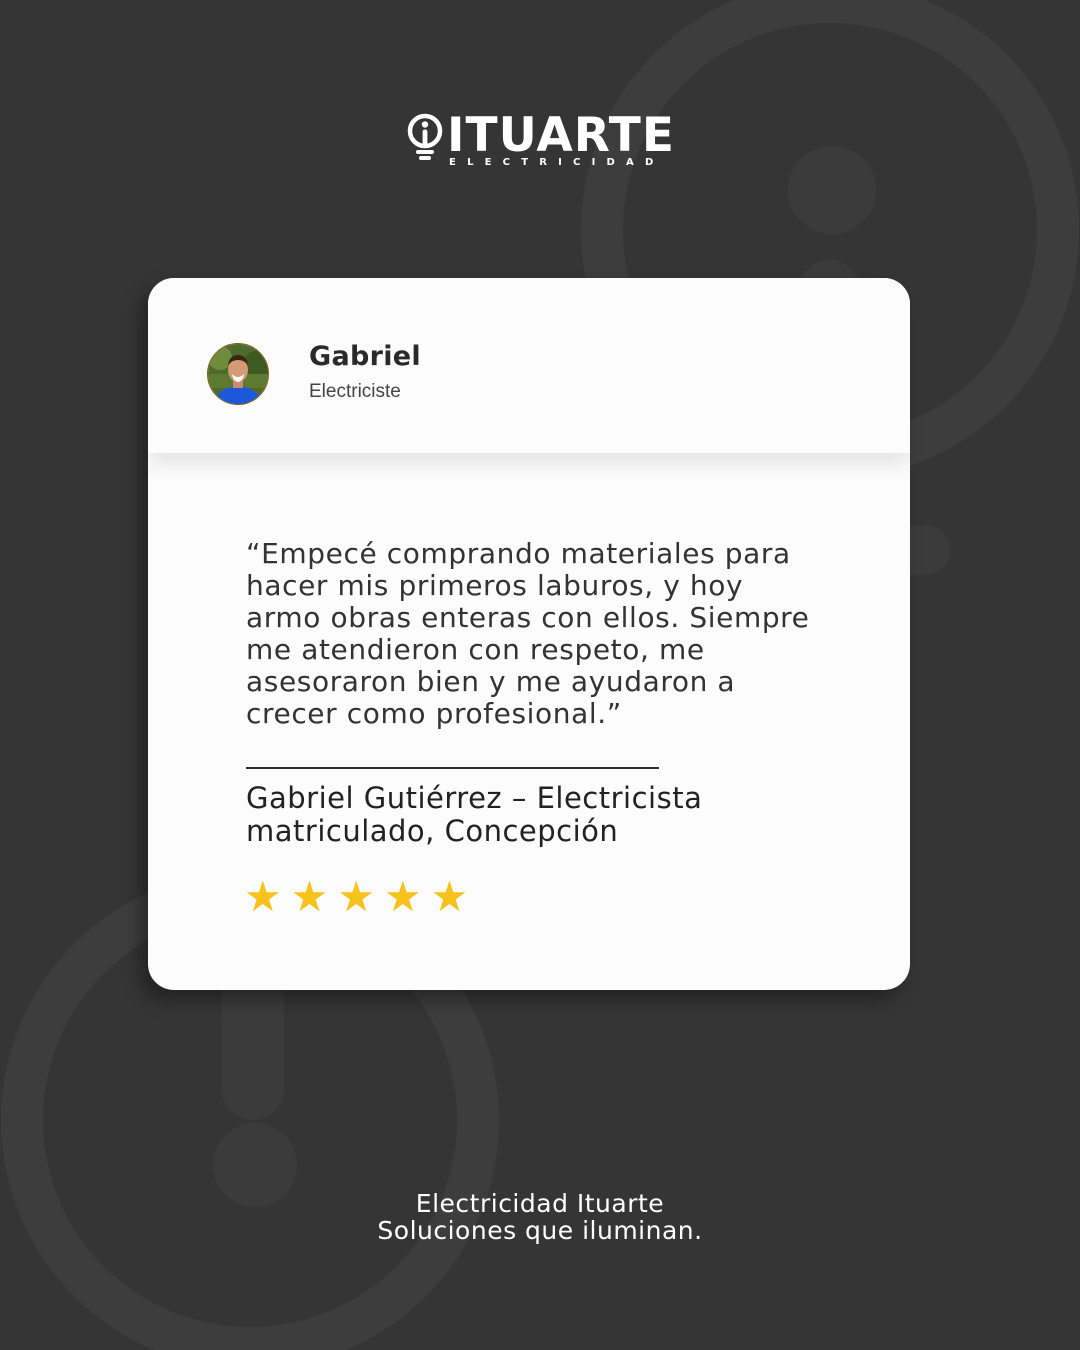 The image size is (1080, 1350). What do you see at coordinates (355, 391) in the screenshot?
I see `reviewer-role: Electriciste` at bounding box center [355, 391].